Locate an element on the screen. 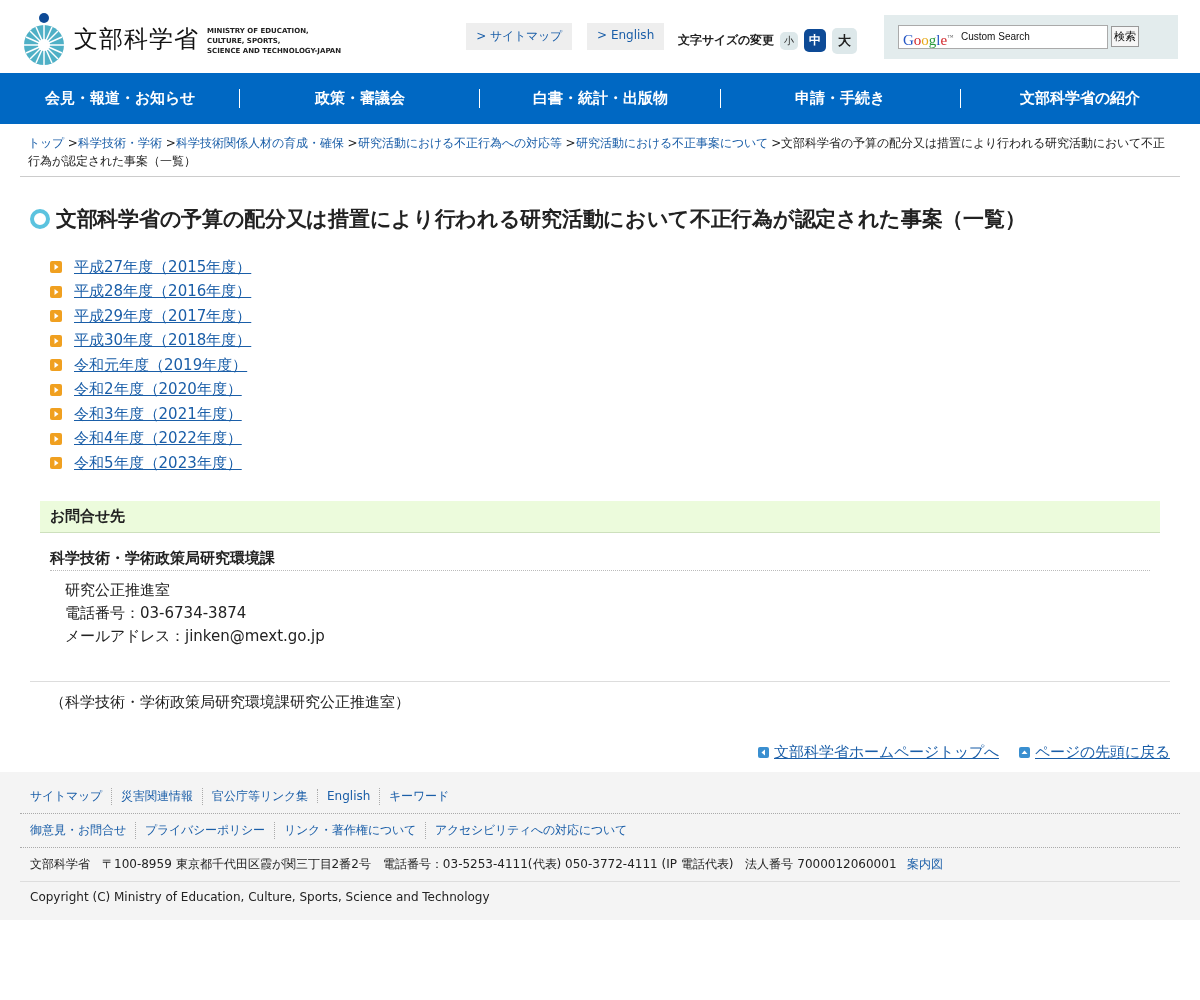 This screenshot has height=1000, width=1200. nav-item: 文部科学省の紹介 is located at coordinates (1079, 98).